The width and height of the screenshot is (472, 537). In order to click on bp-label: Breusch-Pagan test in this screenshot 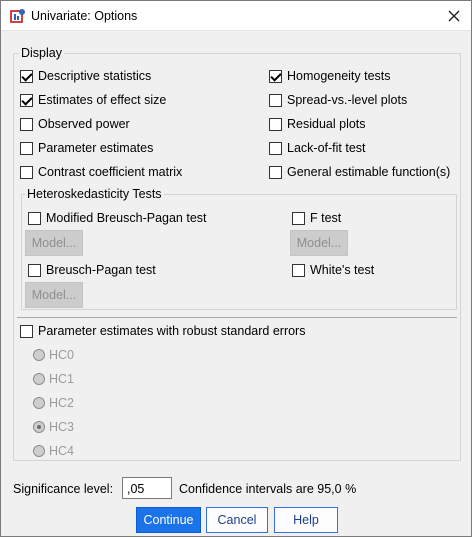, I will do `click(101, 270)`.